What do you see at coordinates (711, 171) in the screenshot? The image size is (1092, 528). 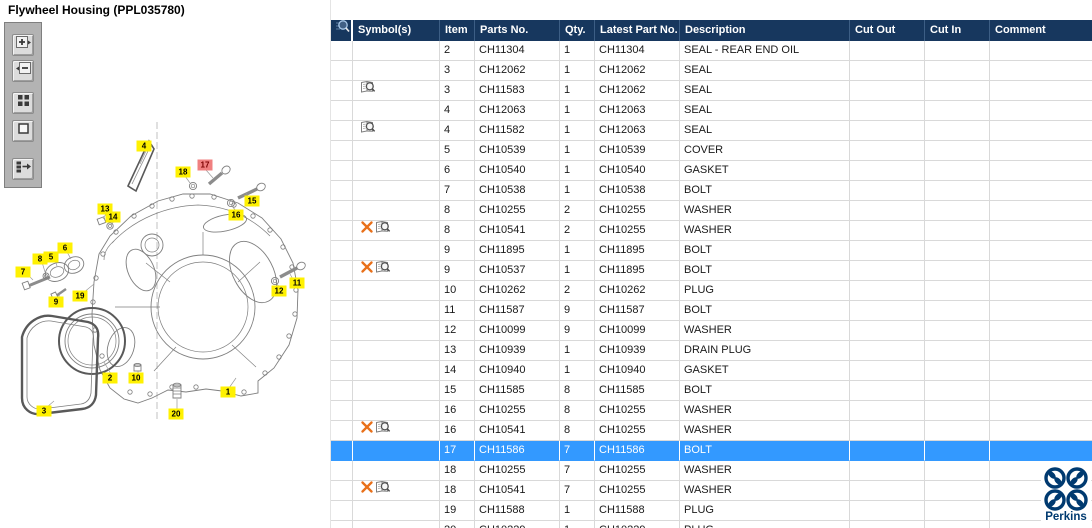 I see `table-row: 6 CH10540 1 CH10540 GASKET` at bounding box center [711, 171].